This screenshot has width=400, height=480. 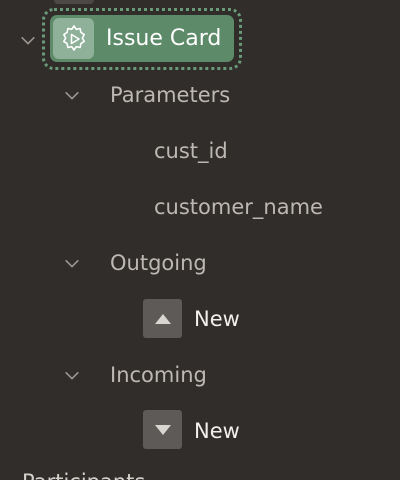 What do you see at coordinates (217, 431) in the screenshot?
I see `tree-node-incoming-new: New` at bounding box center [217, 431].